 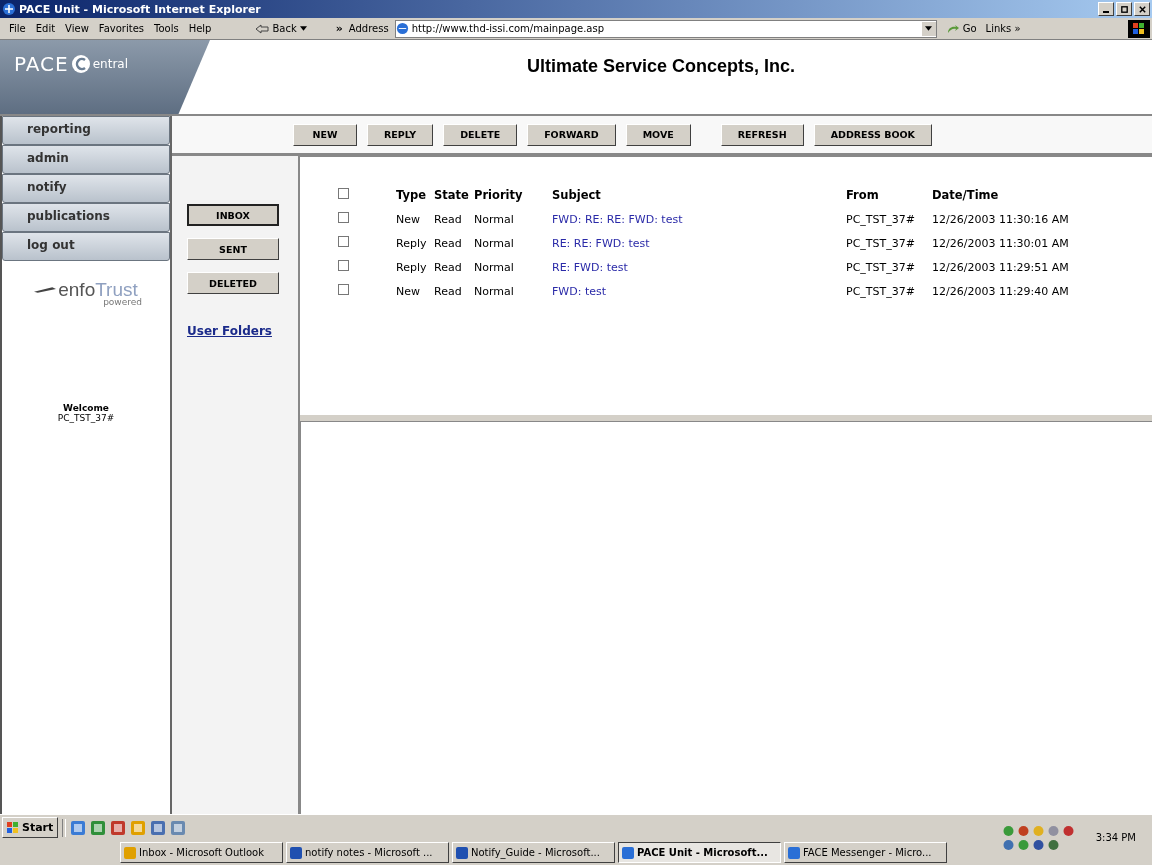 What do you see at coordinates (1000, 219) in the screenshot?
I see `table-cell-text: 12/26/2003 11:30:16 AM` at bounding box center [1000, 219].